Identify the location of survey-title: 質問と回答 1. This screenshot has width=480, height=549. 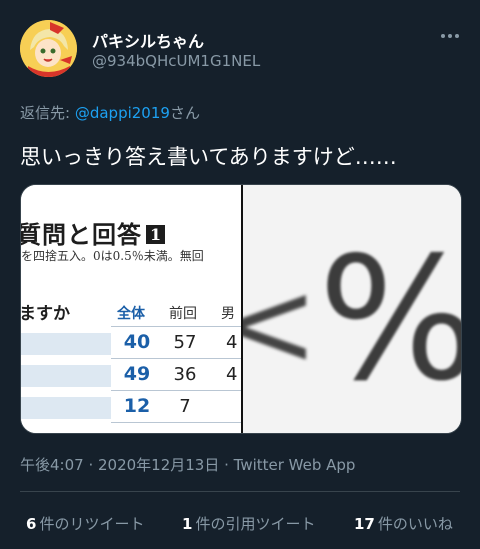
(93, 232).